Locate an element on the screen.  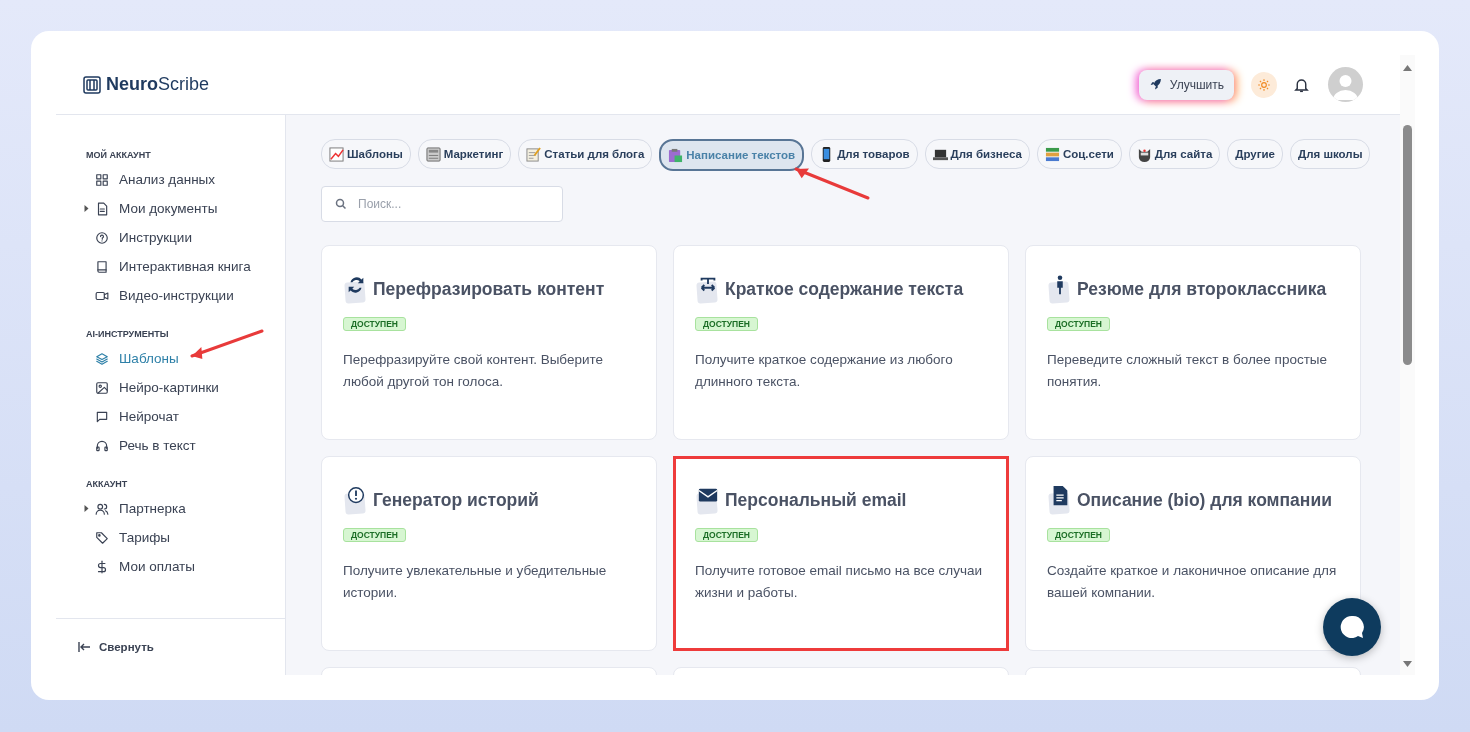
sidebar-item: Нейро-картинки is located at coordinates (185, 387).